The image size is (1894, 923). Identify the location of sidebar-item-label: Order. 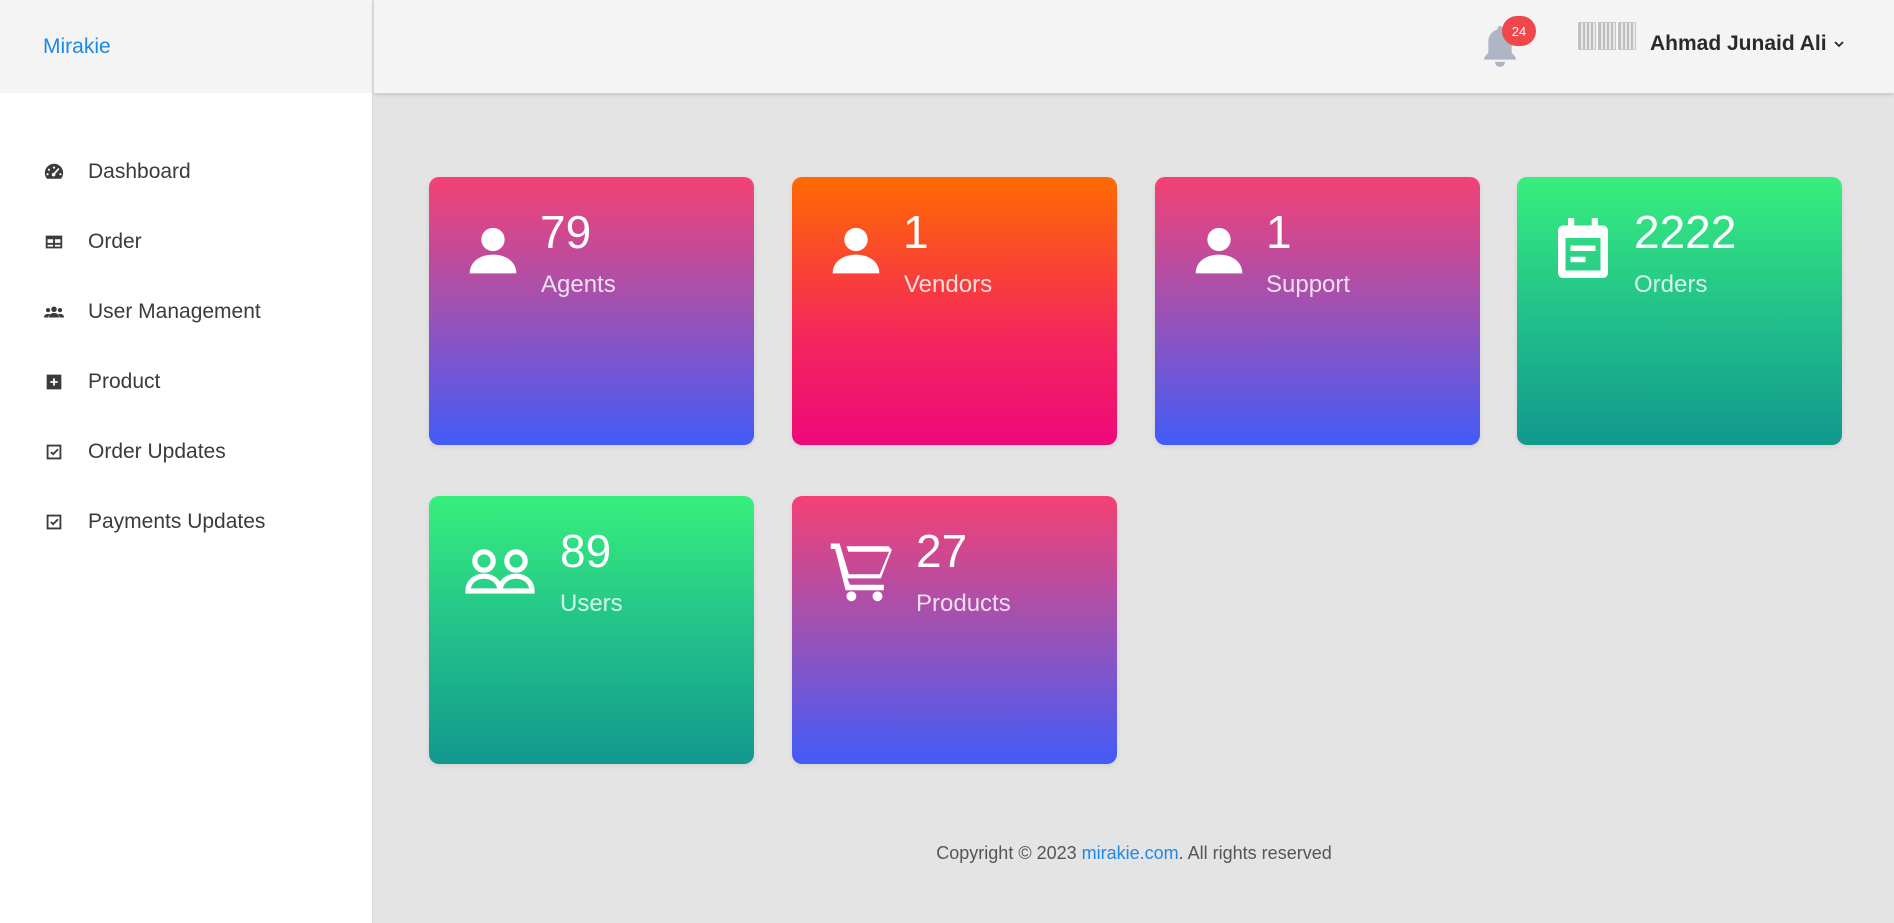
(115, 241).